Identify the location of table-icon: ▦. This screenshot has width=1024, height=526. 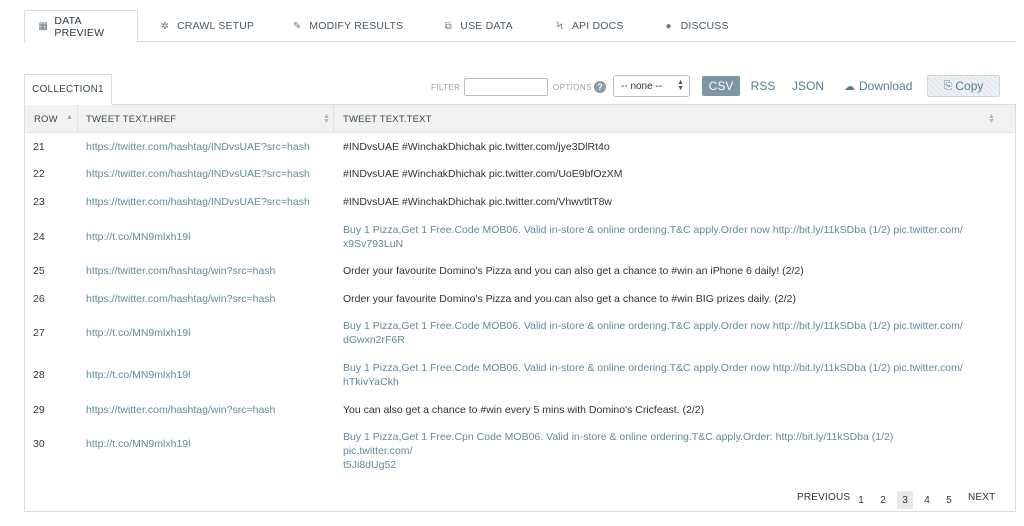
(43, 26).